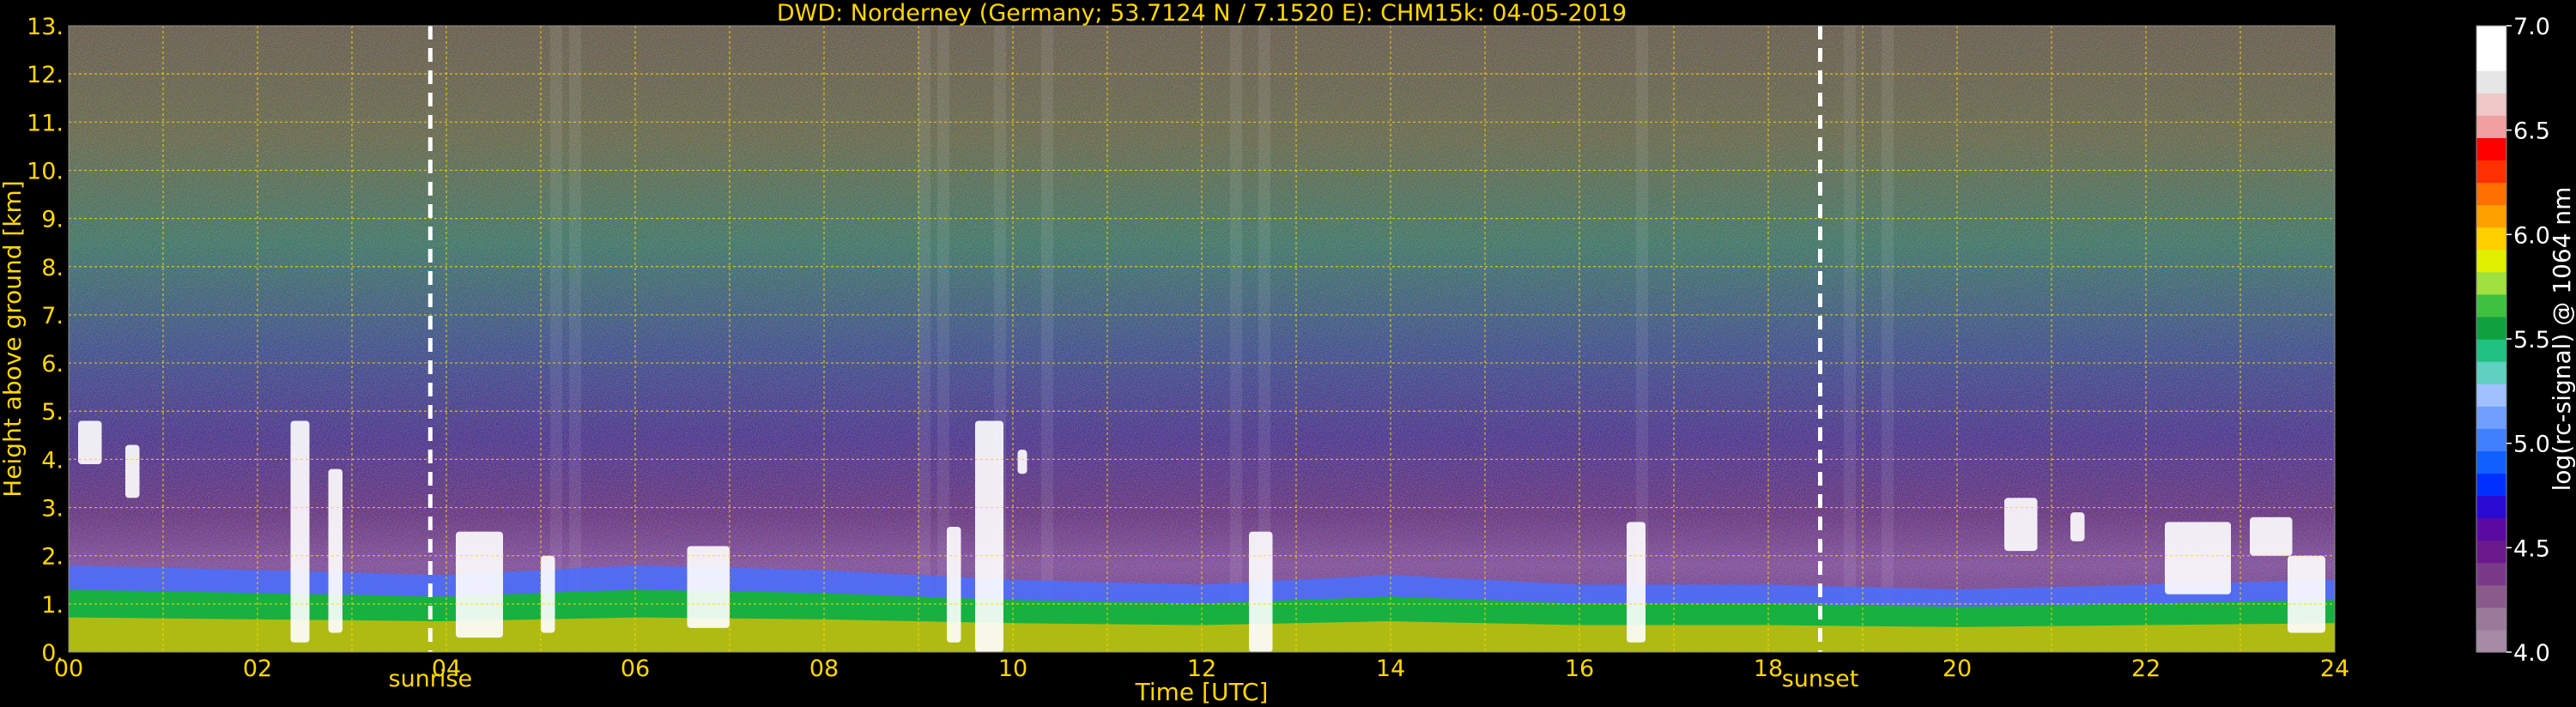  Describe the element at coordinates (1012, 669) in the screenshot. I see `x-tick-label: 10` at that location.